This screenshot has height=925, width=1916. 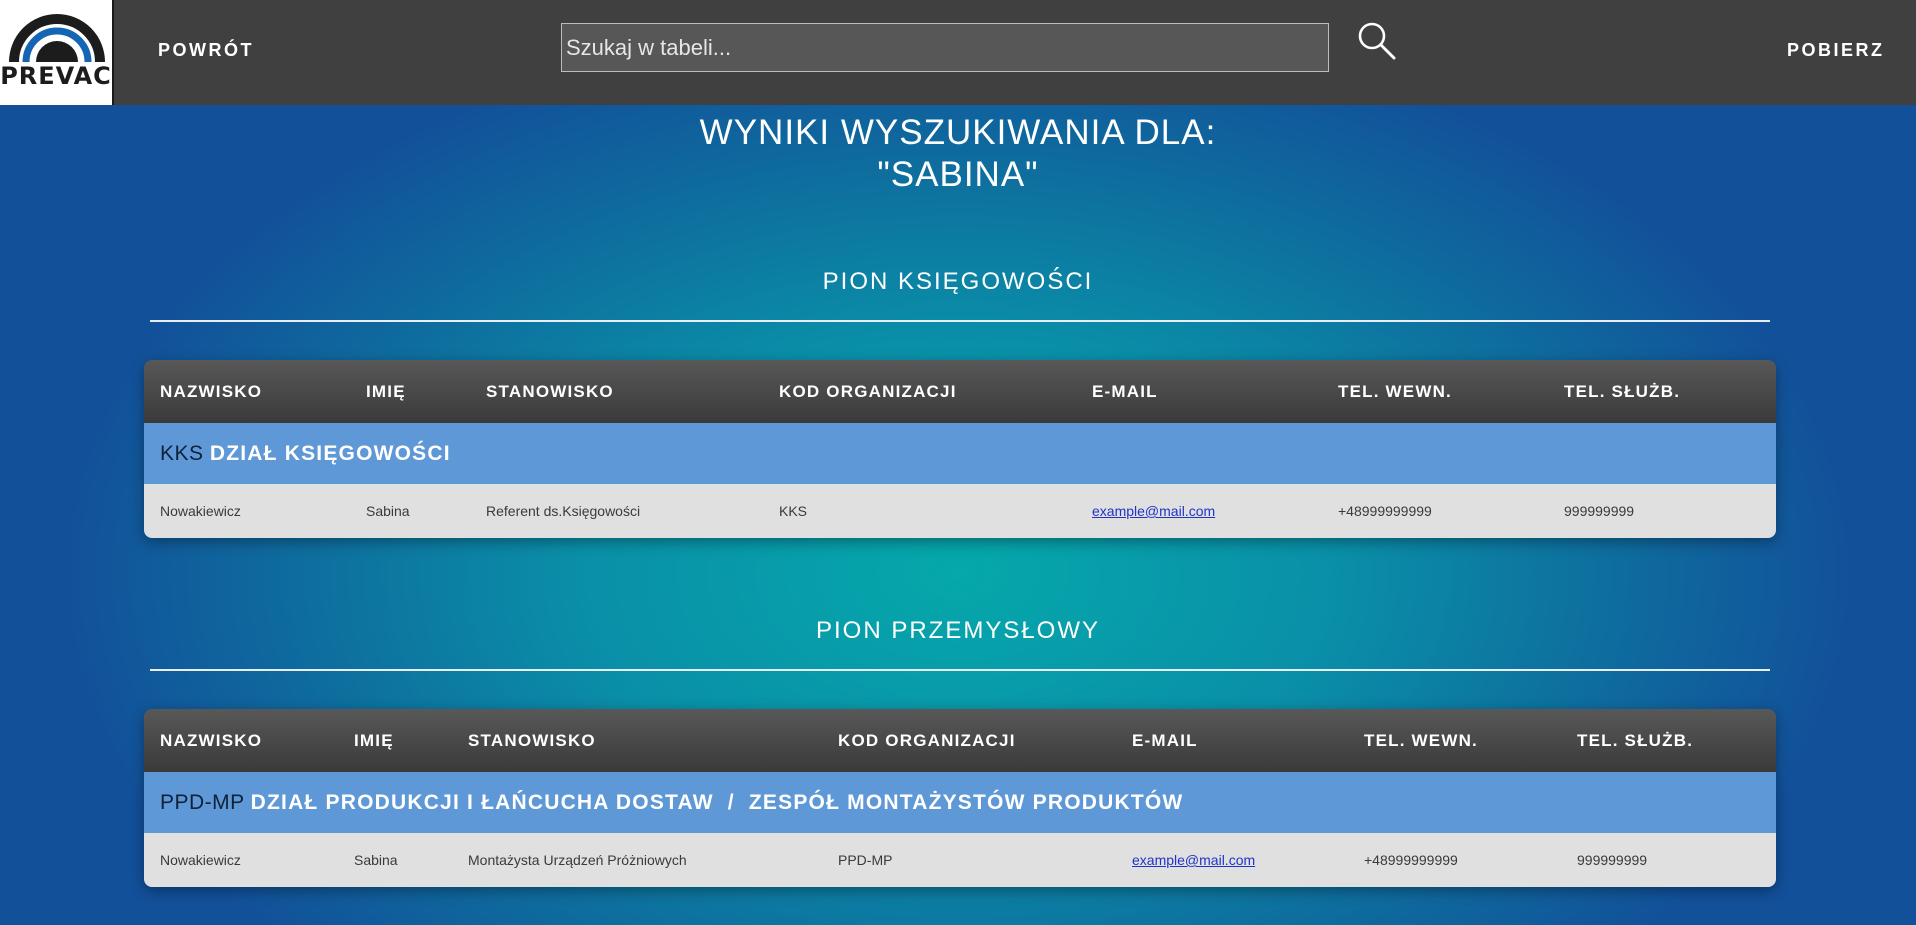 What do you see at coordinates (56, 76) in the screenshot?
I see `logo-text: PREVAC` at bounding box center [56, 76].